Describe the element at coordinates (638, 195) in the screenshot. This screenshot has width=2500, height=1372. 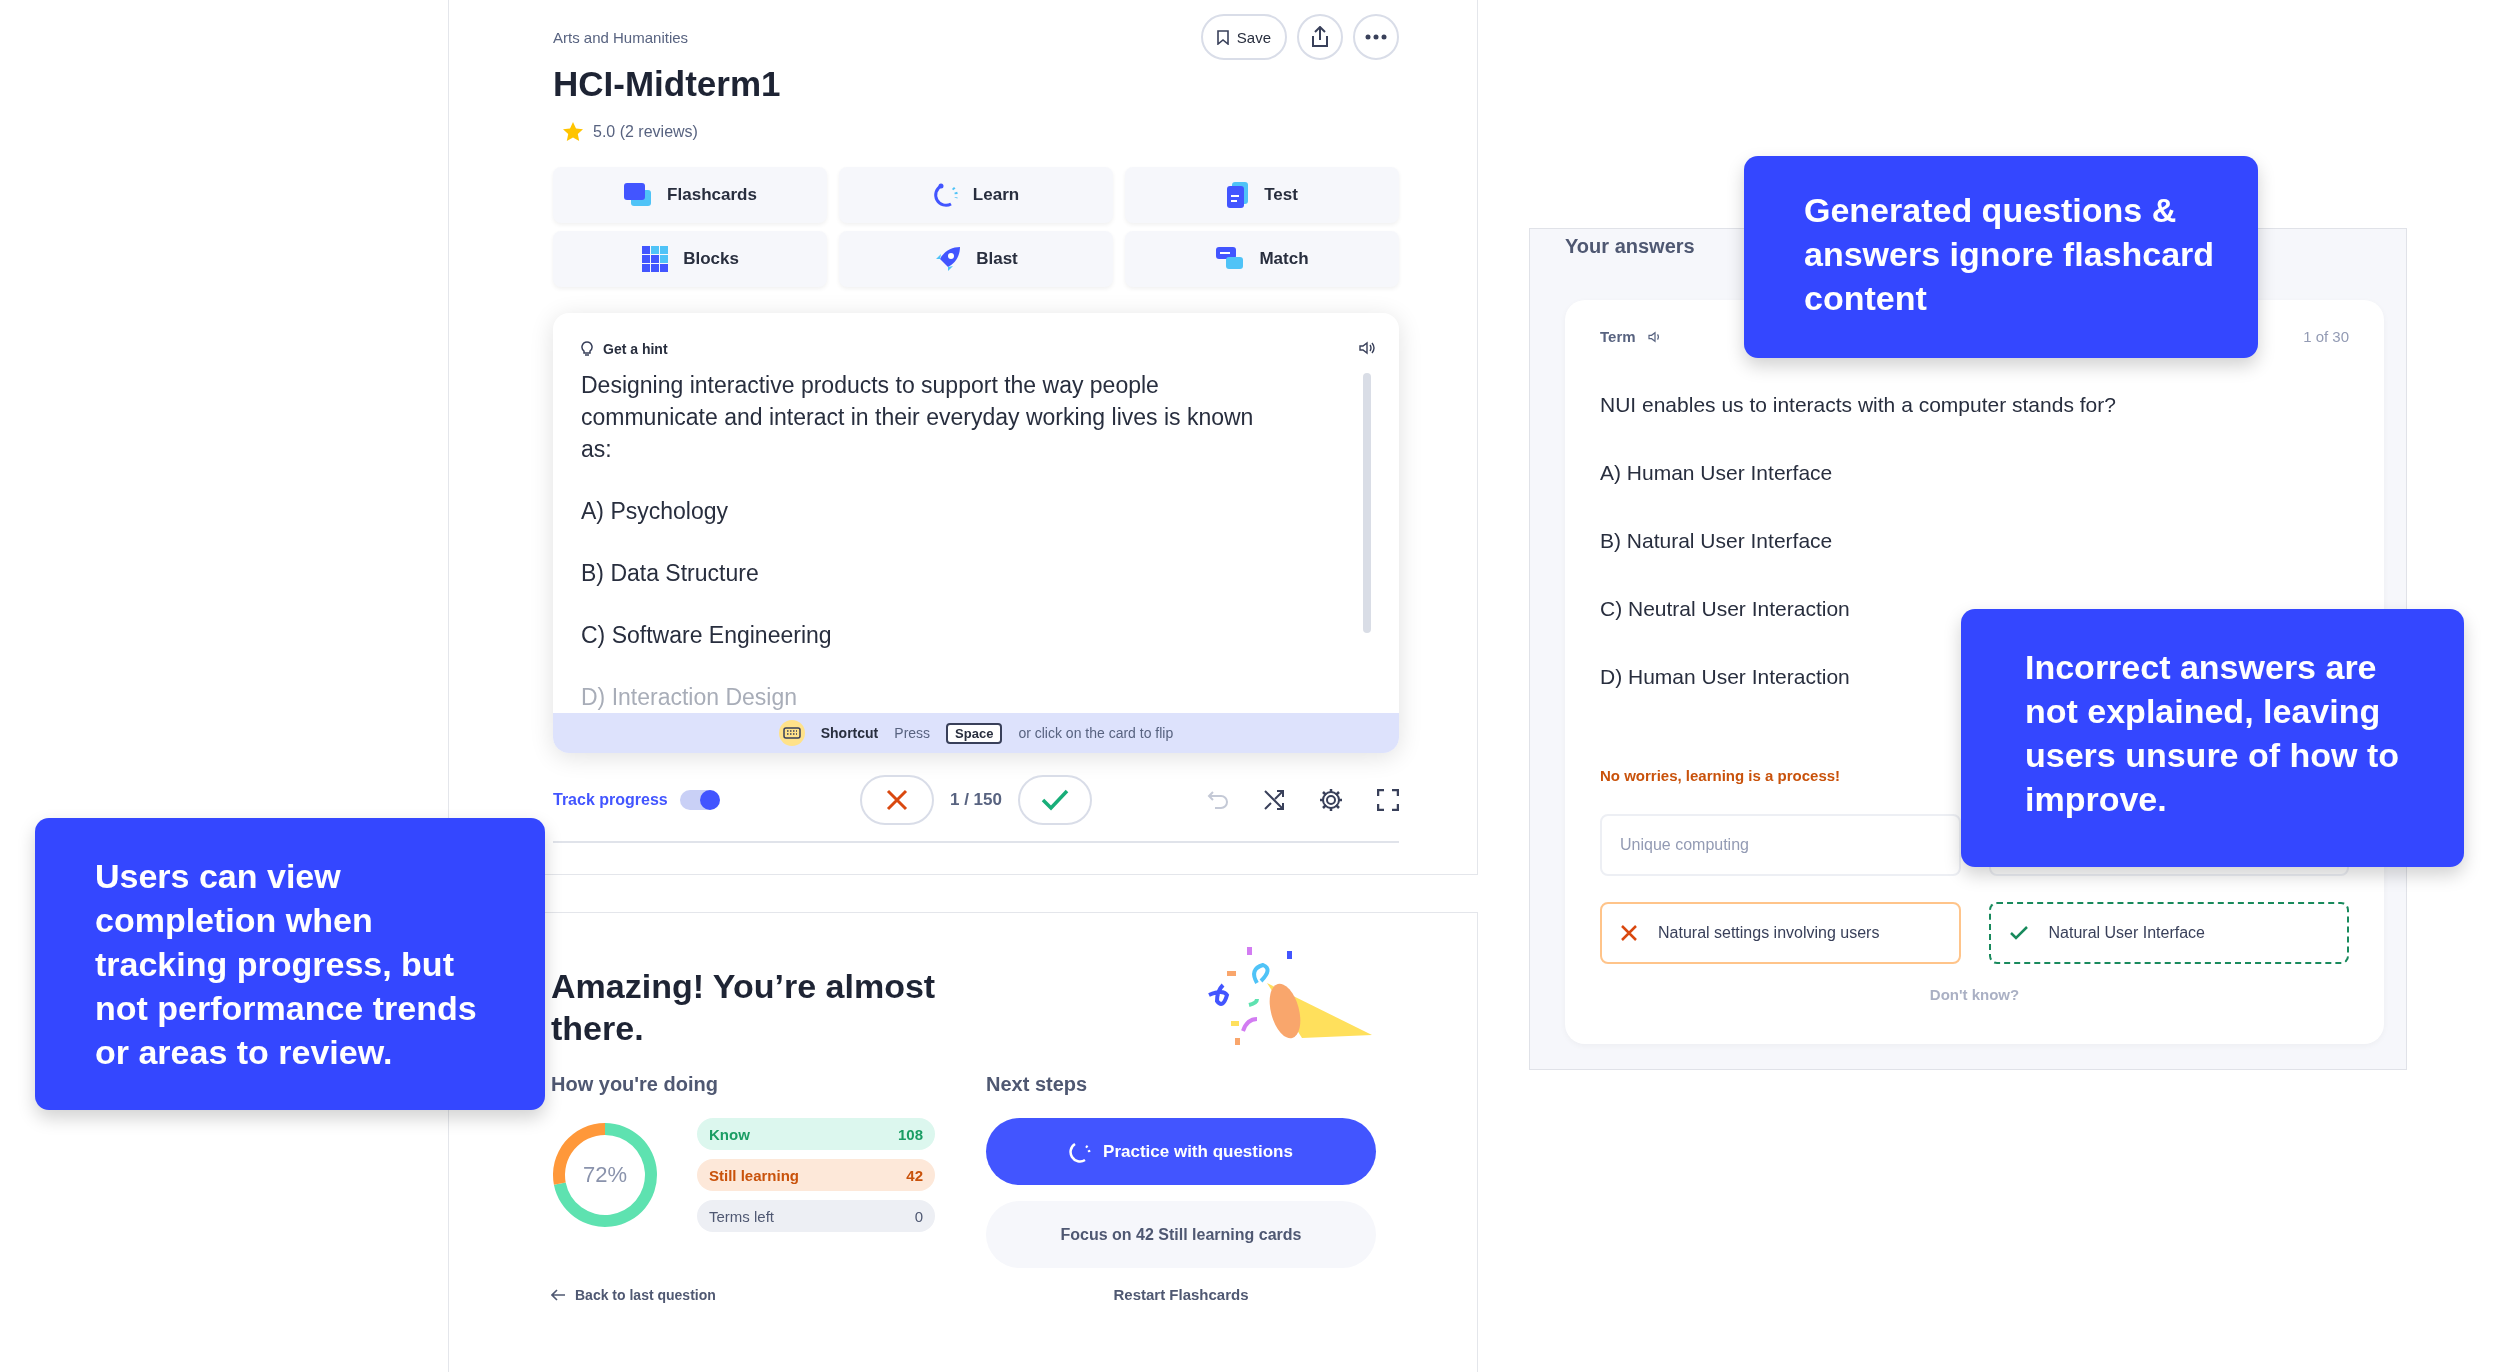
I see `cards-icon` at that location.